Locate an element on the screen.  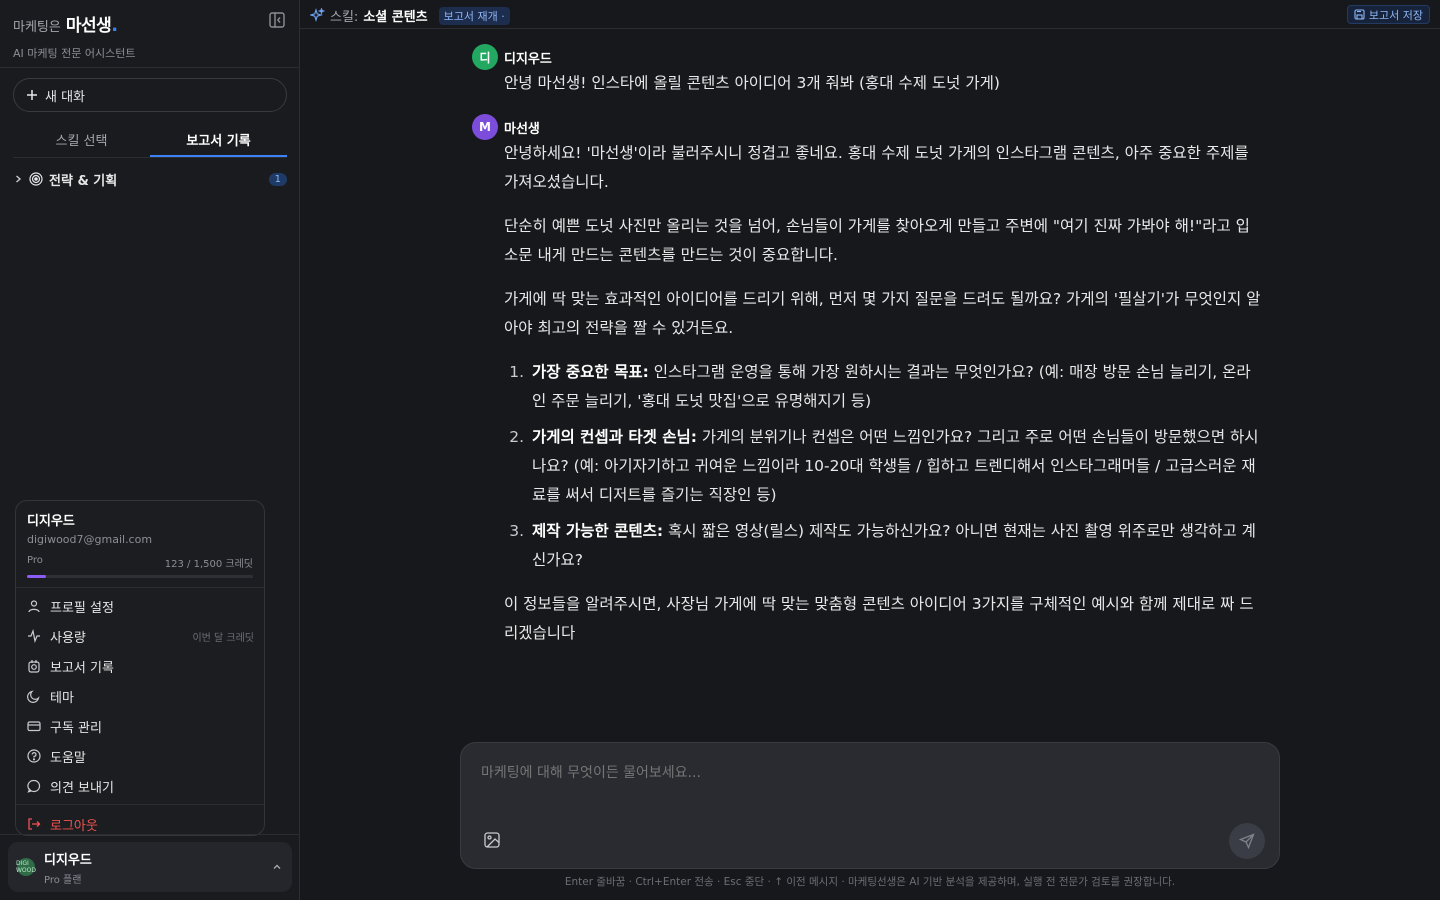
logout-icon is located at coordinates (34, 824).